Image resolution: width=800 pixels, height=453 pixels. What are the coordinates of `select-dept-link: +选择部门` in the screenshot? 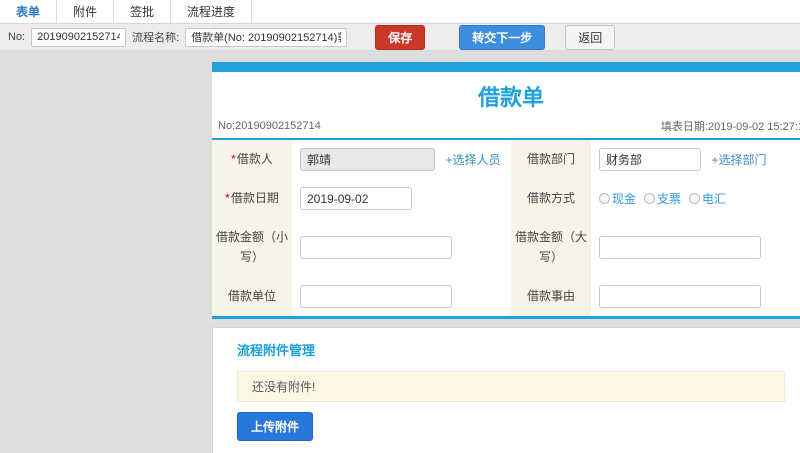 It's located at (738, 160).